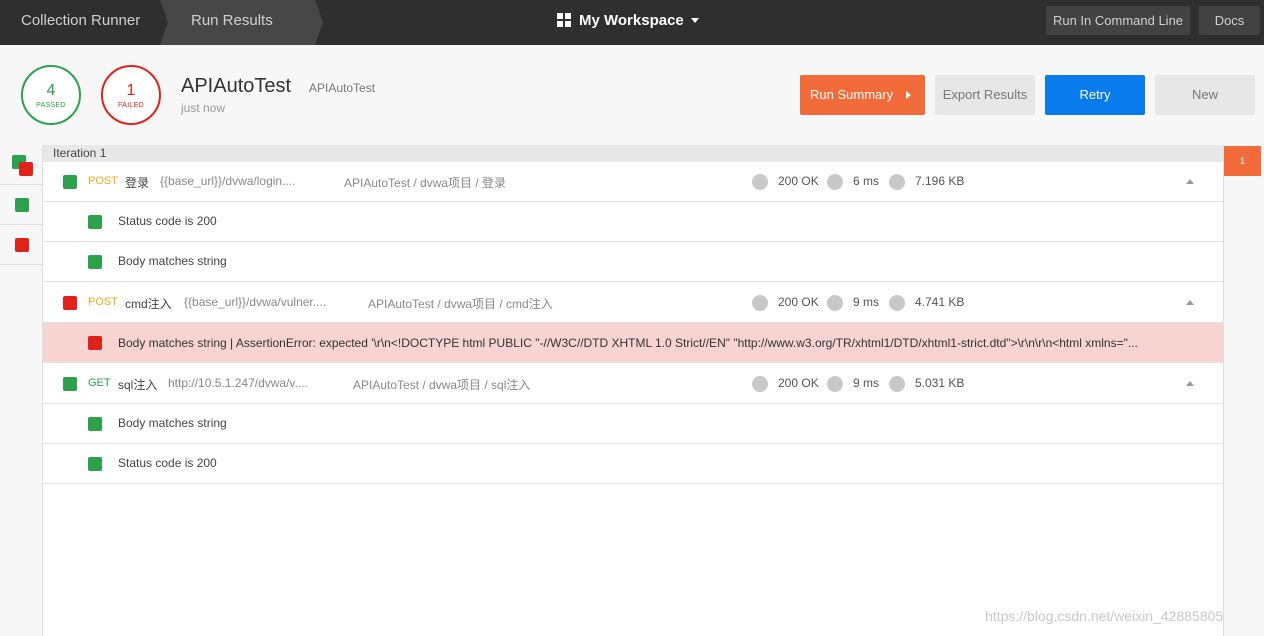 Image resolution: width=1264 pixels, height=636 pixels. I want to click on workspace-switcher: My Workspace, so click(628, 21).